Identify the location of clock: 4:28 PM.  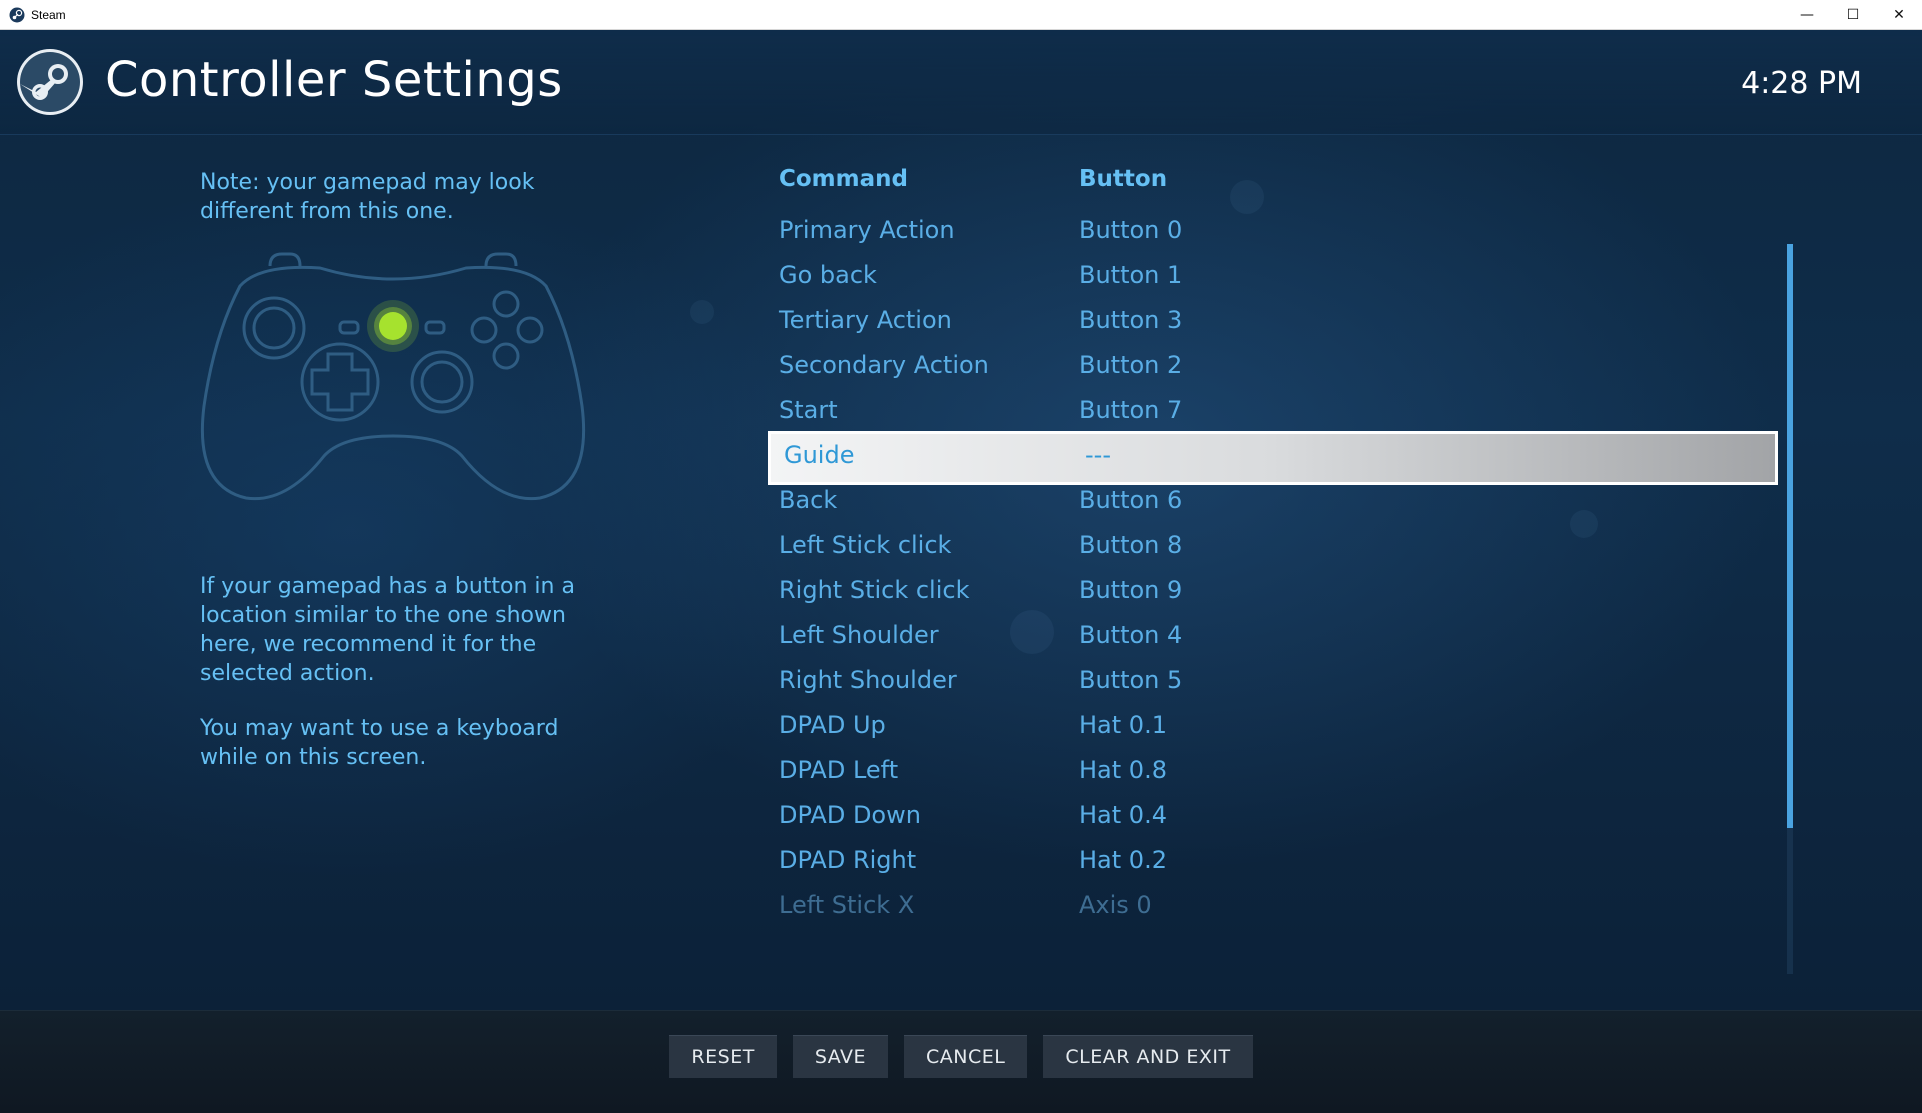
(1801, 83).